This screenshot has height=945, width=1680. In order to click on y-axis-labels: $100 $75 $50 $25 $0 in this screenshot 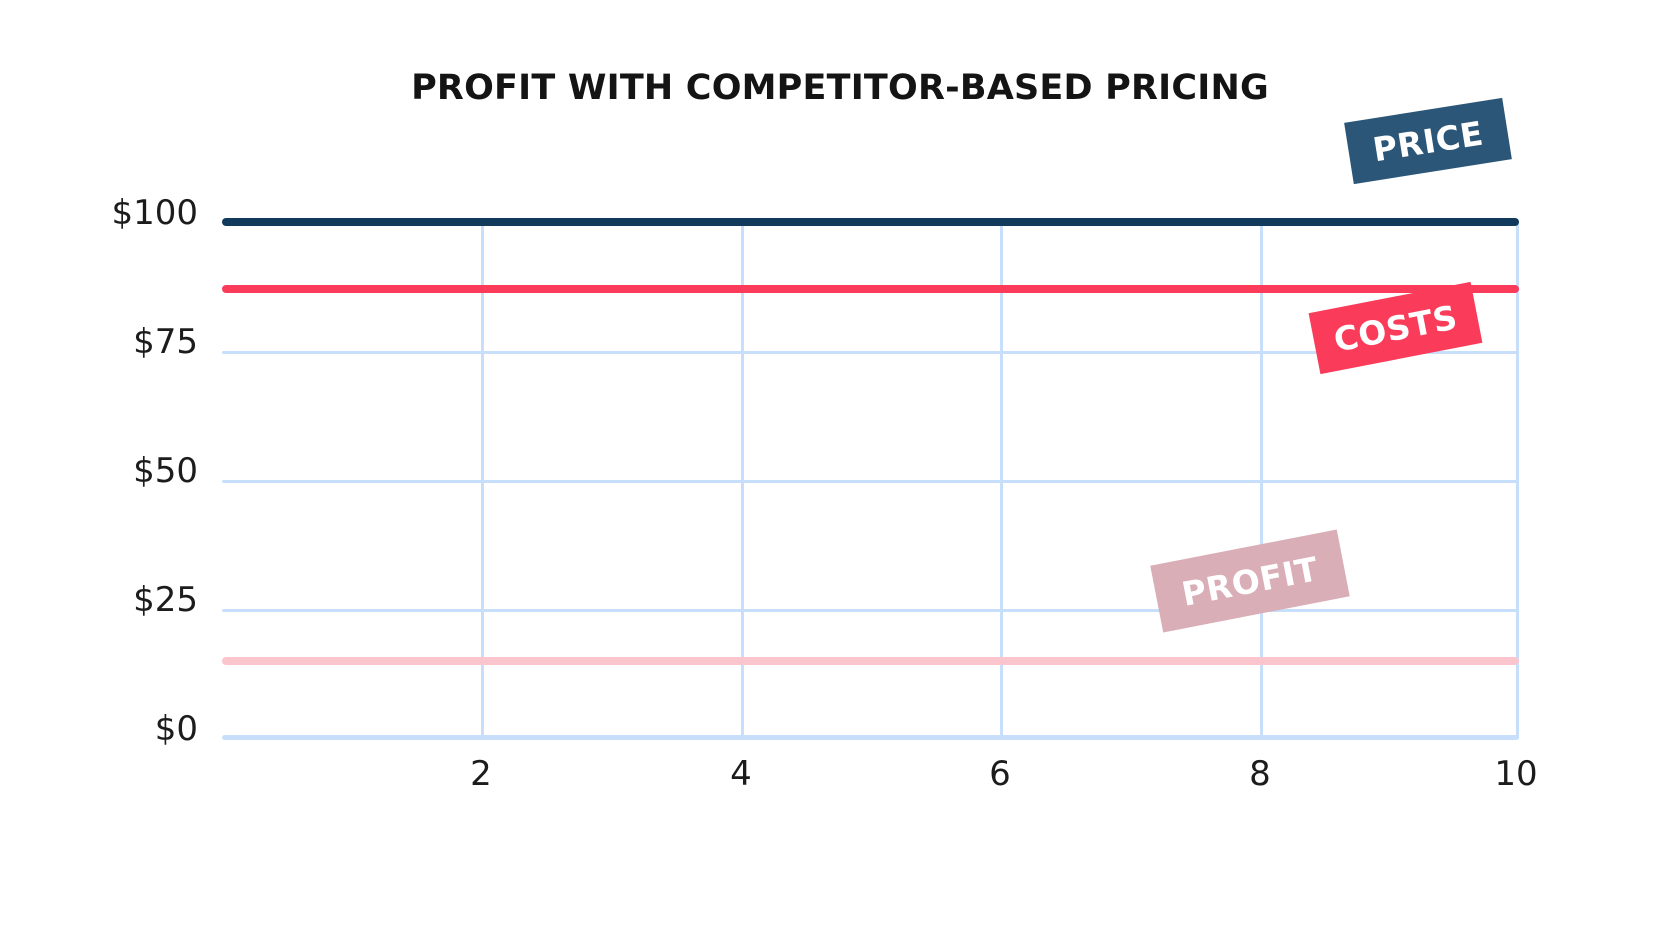, I will do `click(109, 472)`.